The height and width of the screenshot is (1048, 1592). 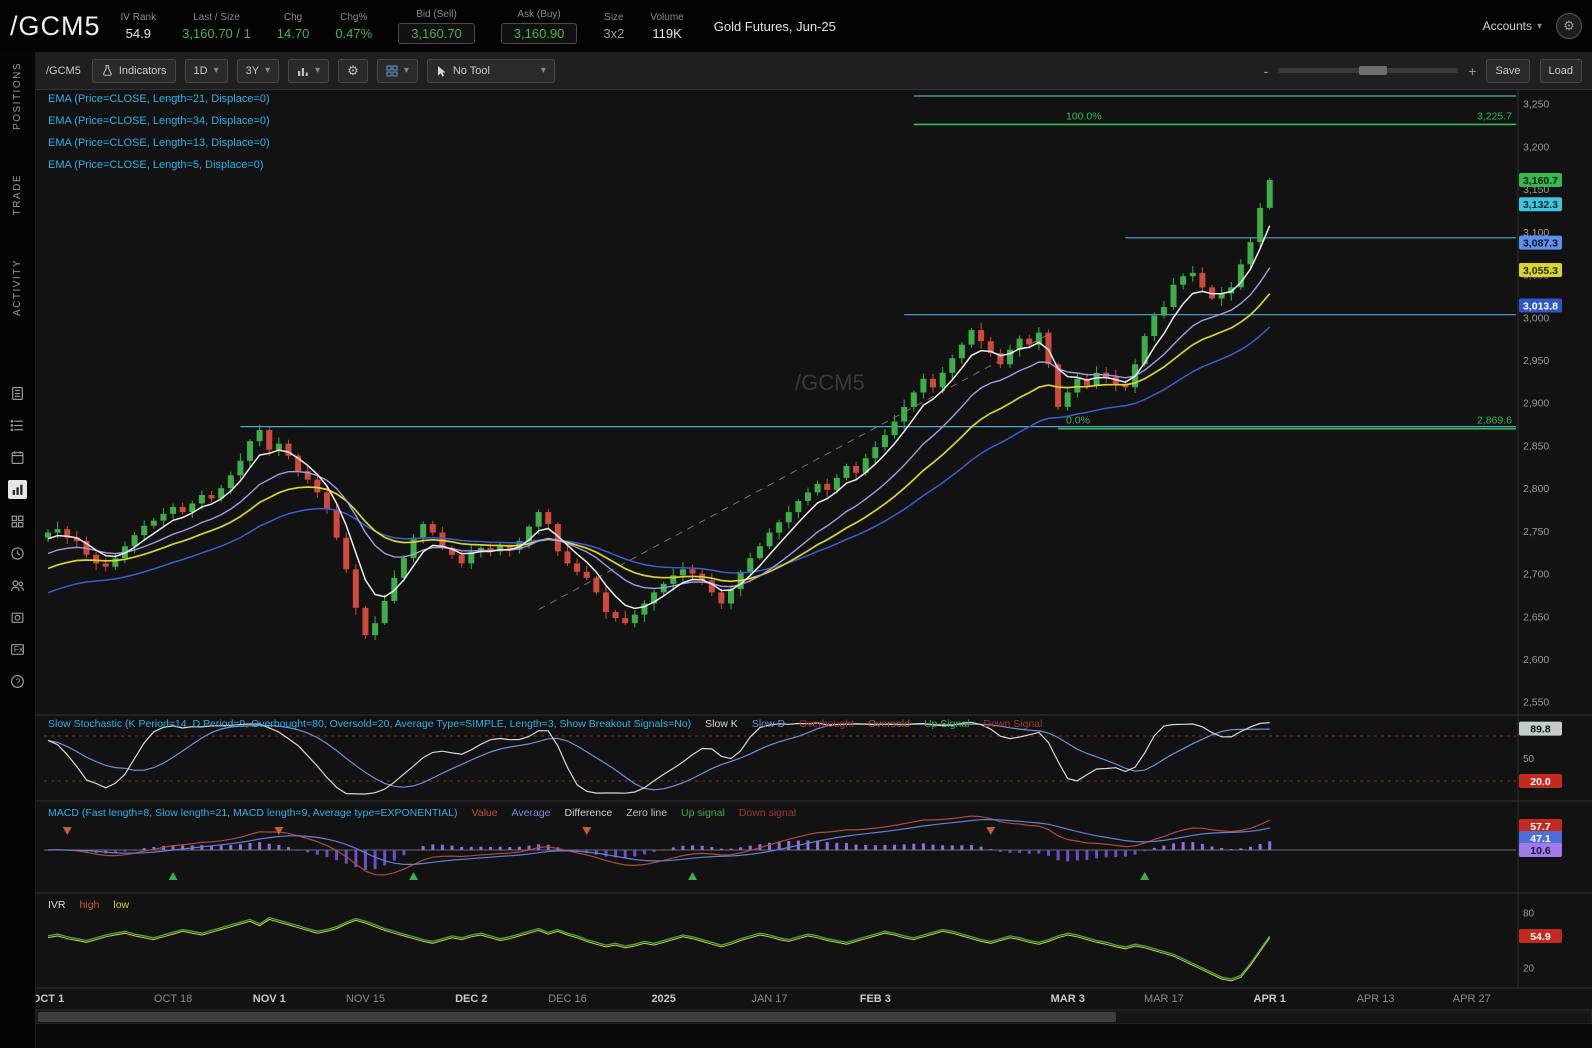 What do you see at coordinates (1472, 71) in the screenshot?
I see `zoom-in-button: +` at bounding box center [1472, 71].